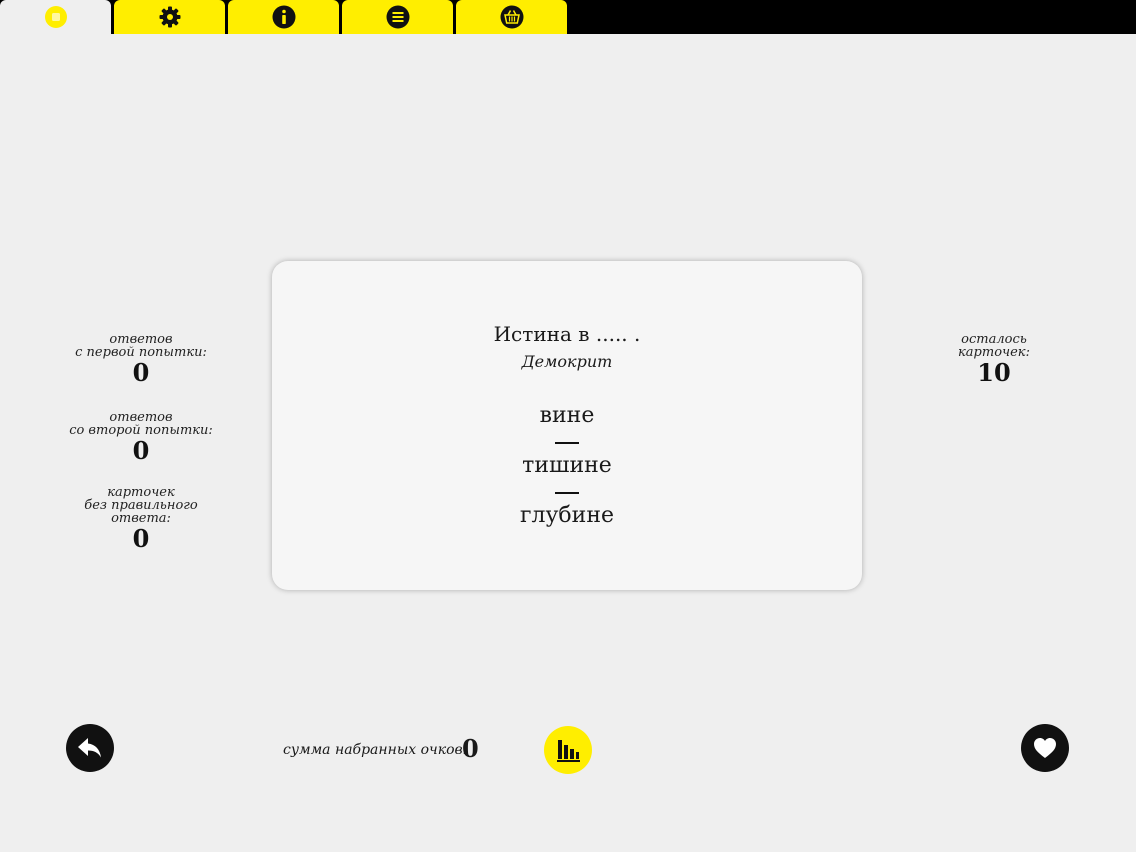 The width and height of the screenshot is (1136, 852). Describe the element at coordinates (567, 516) in the screenshot. I see `answer-option: глубине` at that location.